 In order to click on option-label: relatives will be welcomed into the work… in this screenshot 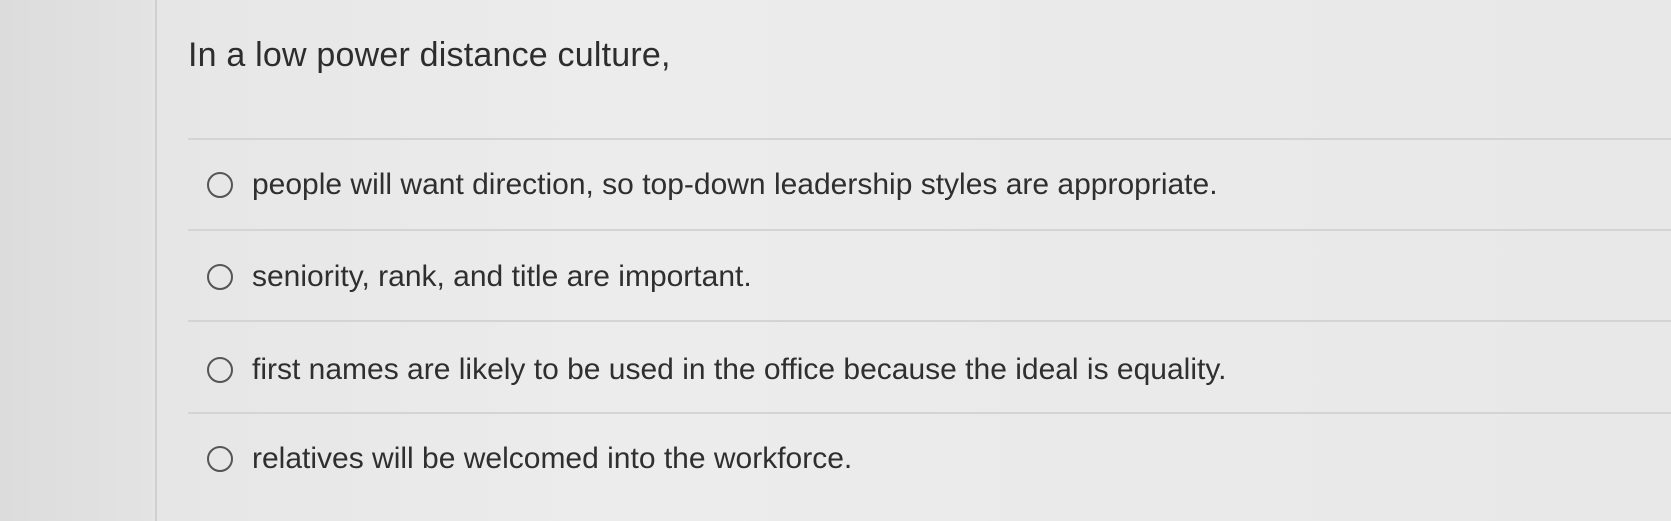, I will do `click(552, 458)`.